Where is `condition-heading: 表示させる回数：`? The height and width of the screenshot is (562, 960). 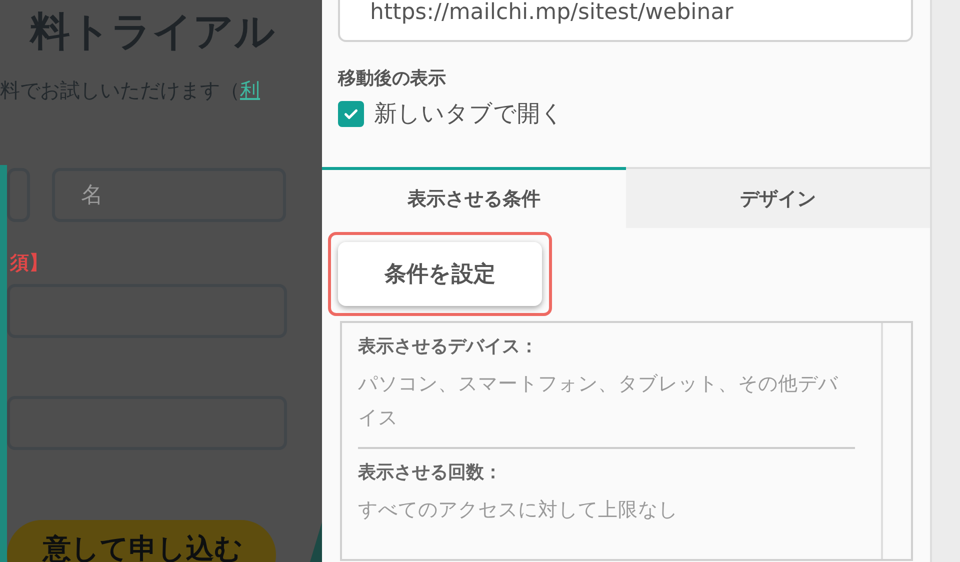
condition-heading: 表示させる回数： is located at coordinates (430, 473).